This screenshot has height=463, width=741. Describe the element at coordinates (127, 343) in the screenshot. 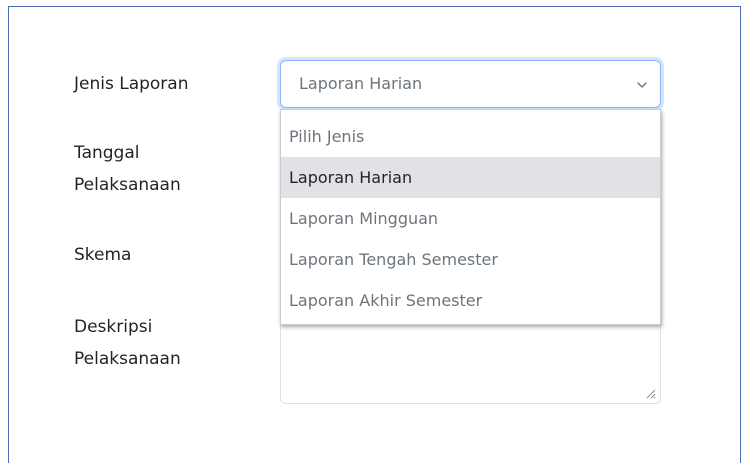

I see `deskripsi-pelaksanaan-label: Deskripsi Pelaksanaan` at that location.